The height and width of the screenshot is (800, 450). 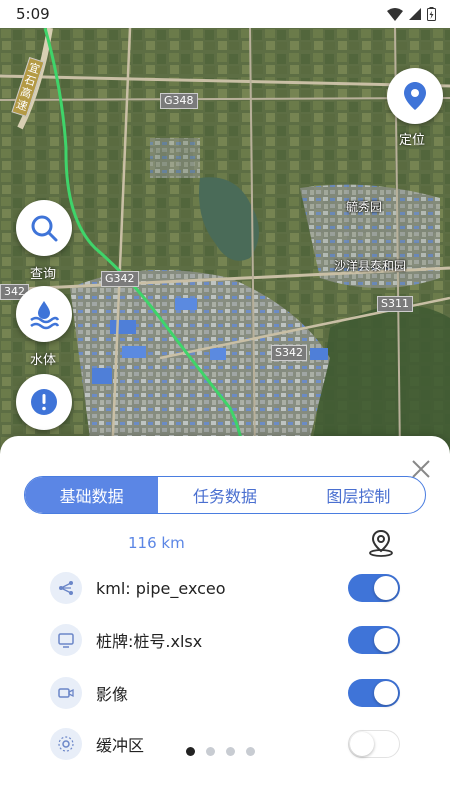 I want to click on tab-bar: 基础数据 任务数据 图层控制, so click(x=225, y=495).